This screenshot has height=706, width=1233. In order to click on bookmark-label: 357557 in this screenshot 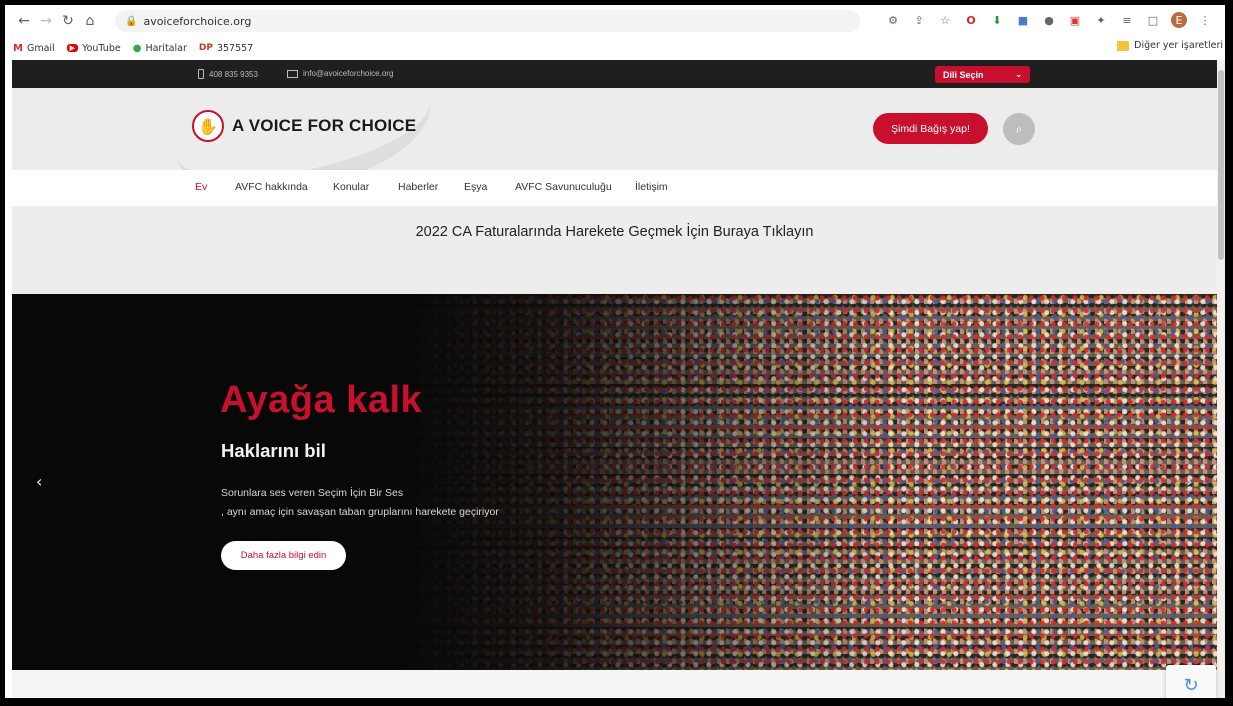, I will do `click(235, 48)`.